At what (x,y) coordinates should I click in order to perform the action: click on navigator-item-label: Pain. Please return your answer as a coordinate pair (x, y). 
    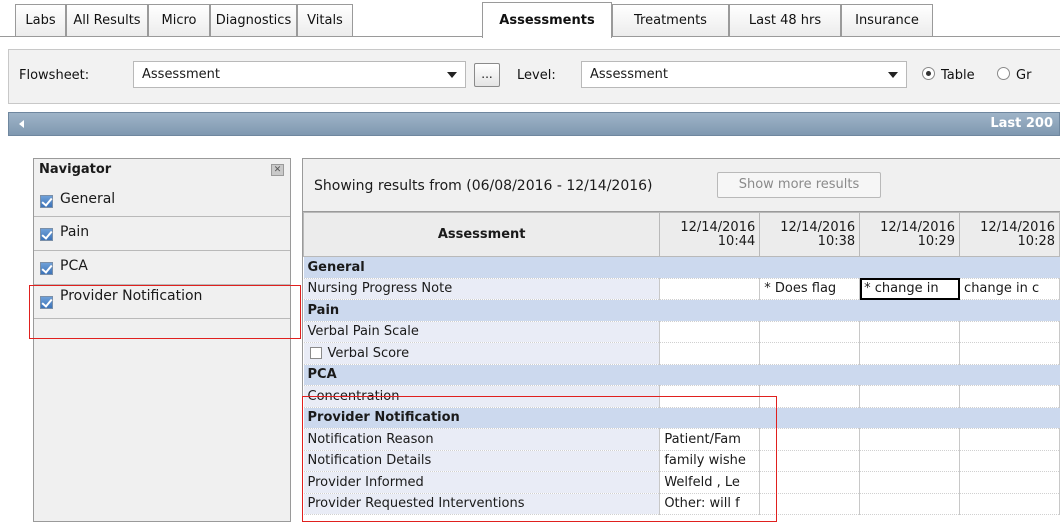
    Looking at the image, I should click on (75, 232).